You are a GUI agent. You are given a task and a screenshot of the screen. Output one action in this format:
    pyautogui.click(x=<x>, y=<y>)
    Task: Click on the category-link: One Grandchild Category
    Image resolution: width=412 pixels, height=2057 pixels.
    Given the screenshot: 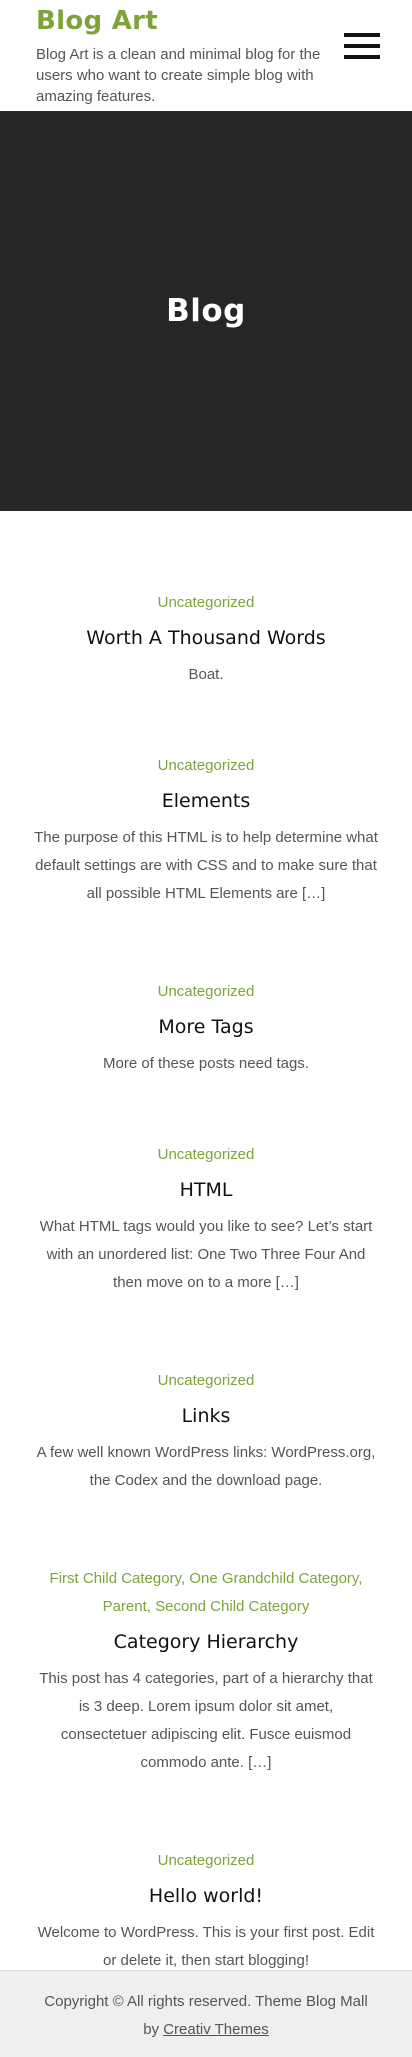 What is the action you would take?
    pyautogui.click(x=273, y=1578)
    